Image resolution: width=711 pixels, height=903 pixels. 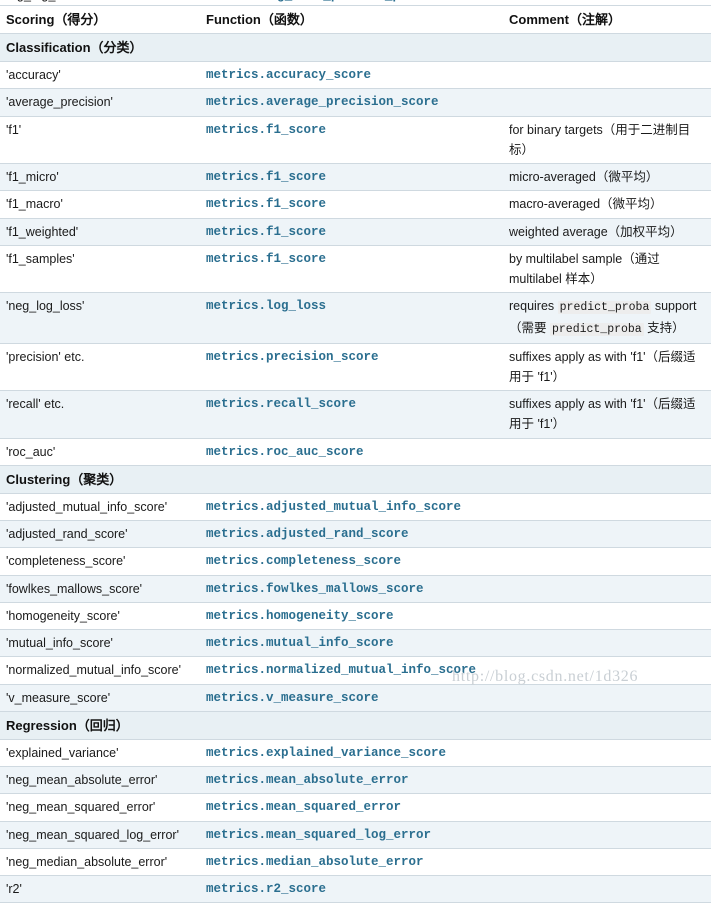 I want to click on cell-scoring: 'completeness_score', so click(x=100, y=561).